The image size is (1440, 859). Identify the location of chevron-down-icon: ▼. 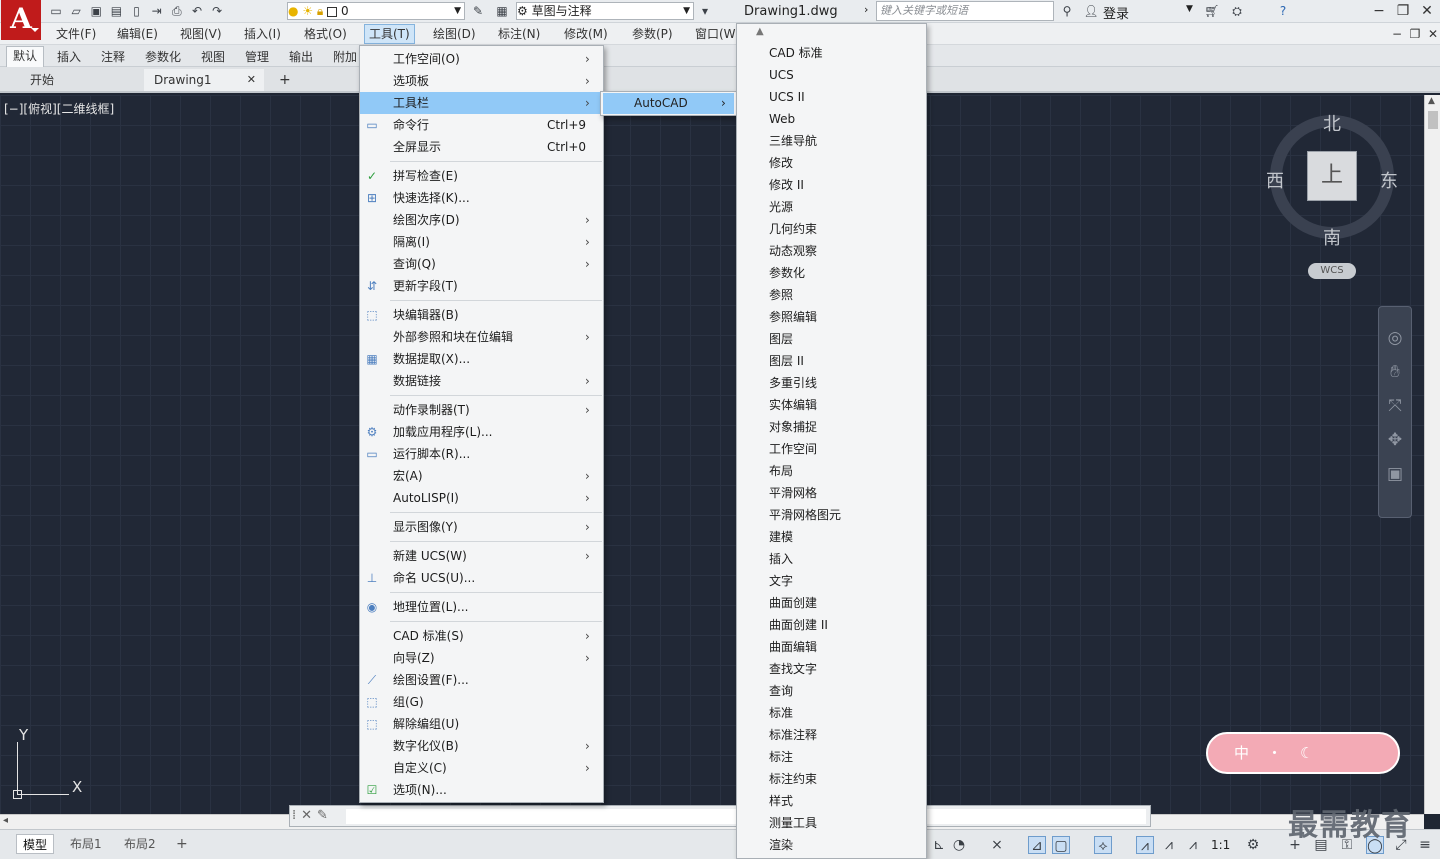
(1189, 9).